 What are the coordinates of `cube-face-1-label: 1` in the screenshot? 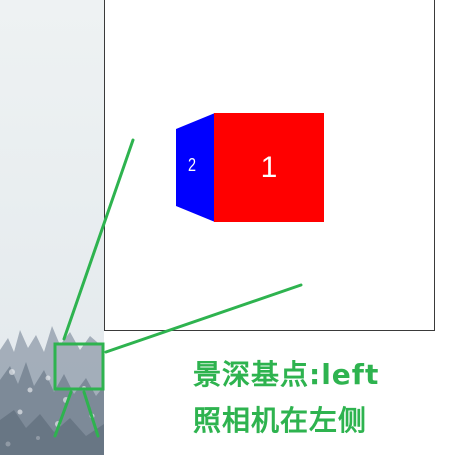 It's located at (269, 167).